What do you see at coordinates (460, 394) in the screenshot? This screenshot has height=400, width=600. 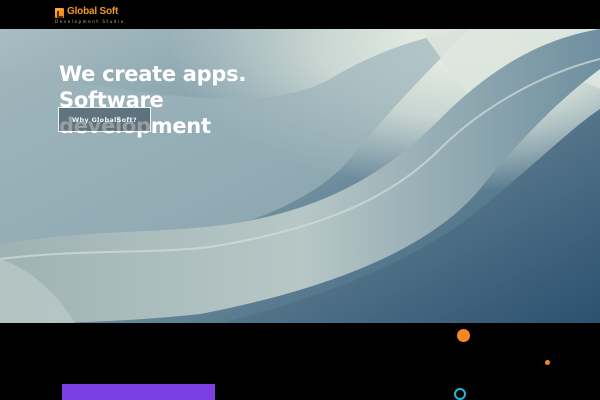 I see `teal-ring` at bounding box center [460, 394].